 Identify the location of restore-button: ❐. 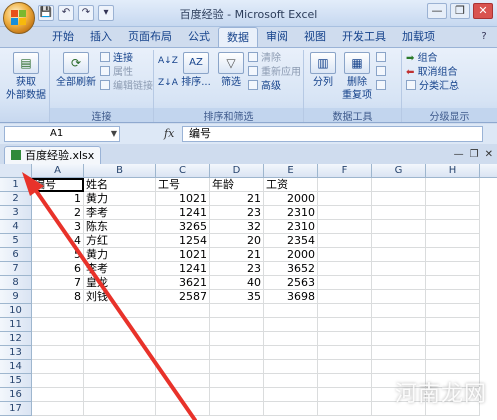
(460, 11).